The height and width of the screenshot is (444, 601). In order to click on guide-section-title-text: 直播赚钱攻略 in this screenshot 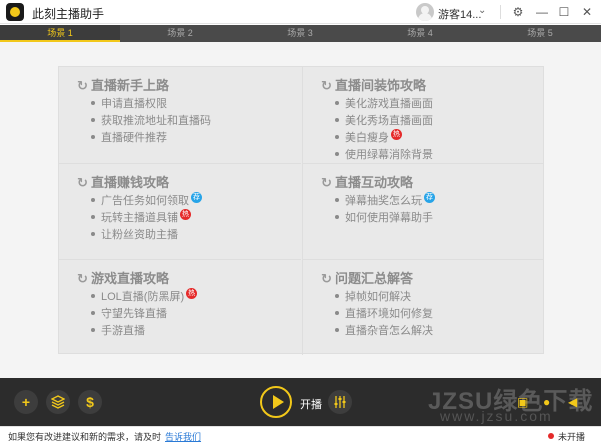, I will do `click(130, 182)`.